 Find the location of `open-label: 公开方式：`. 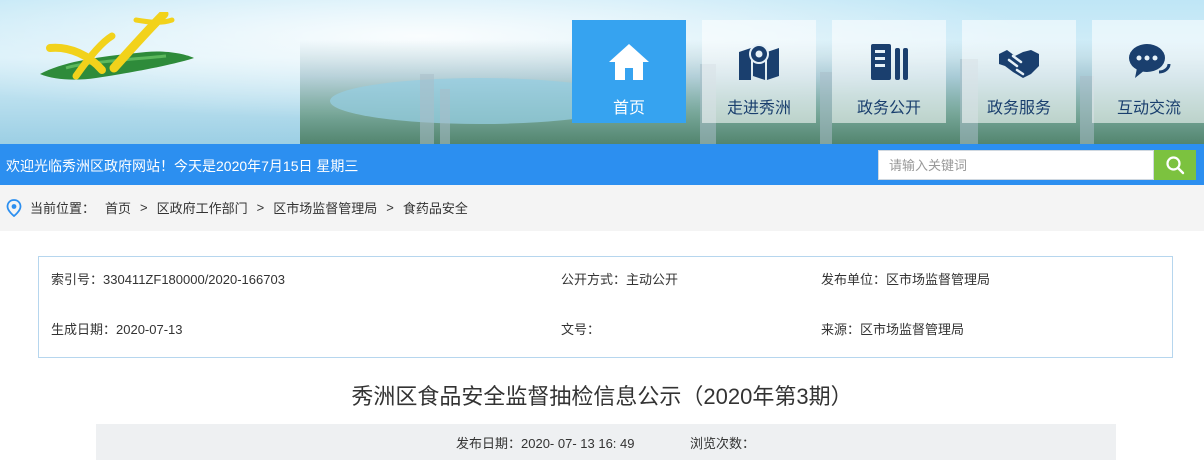

open-label: 公开方式： is located at coordinates (594, 279).